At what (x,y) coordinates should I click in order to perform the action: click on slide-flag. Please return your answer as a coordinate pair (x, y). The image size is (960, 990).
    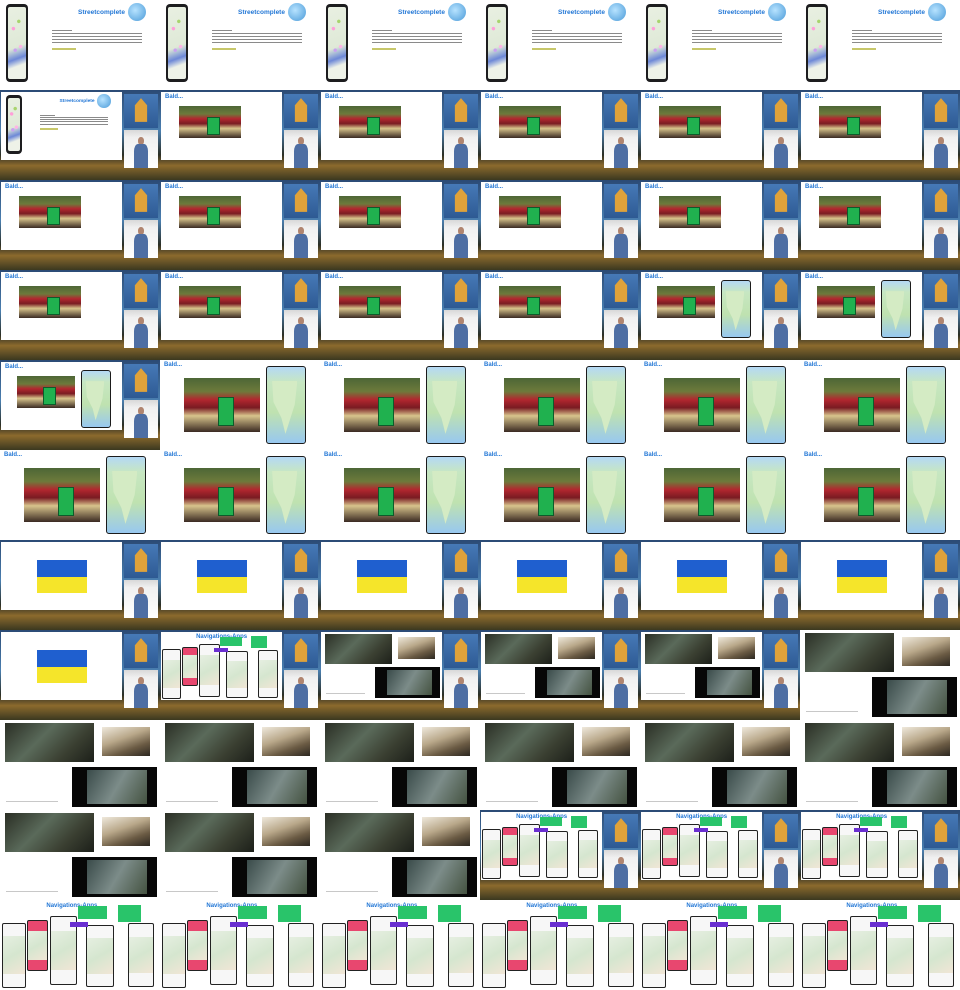
    Looking at the image, I should click on (381, 576).